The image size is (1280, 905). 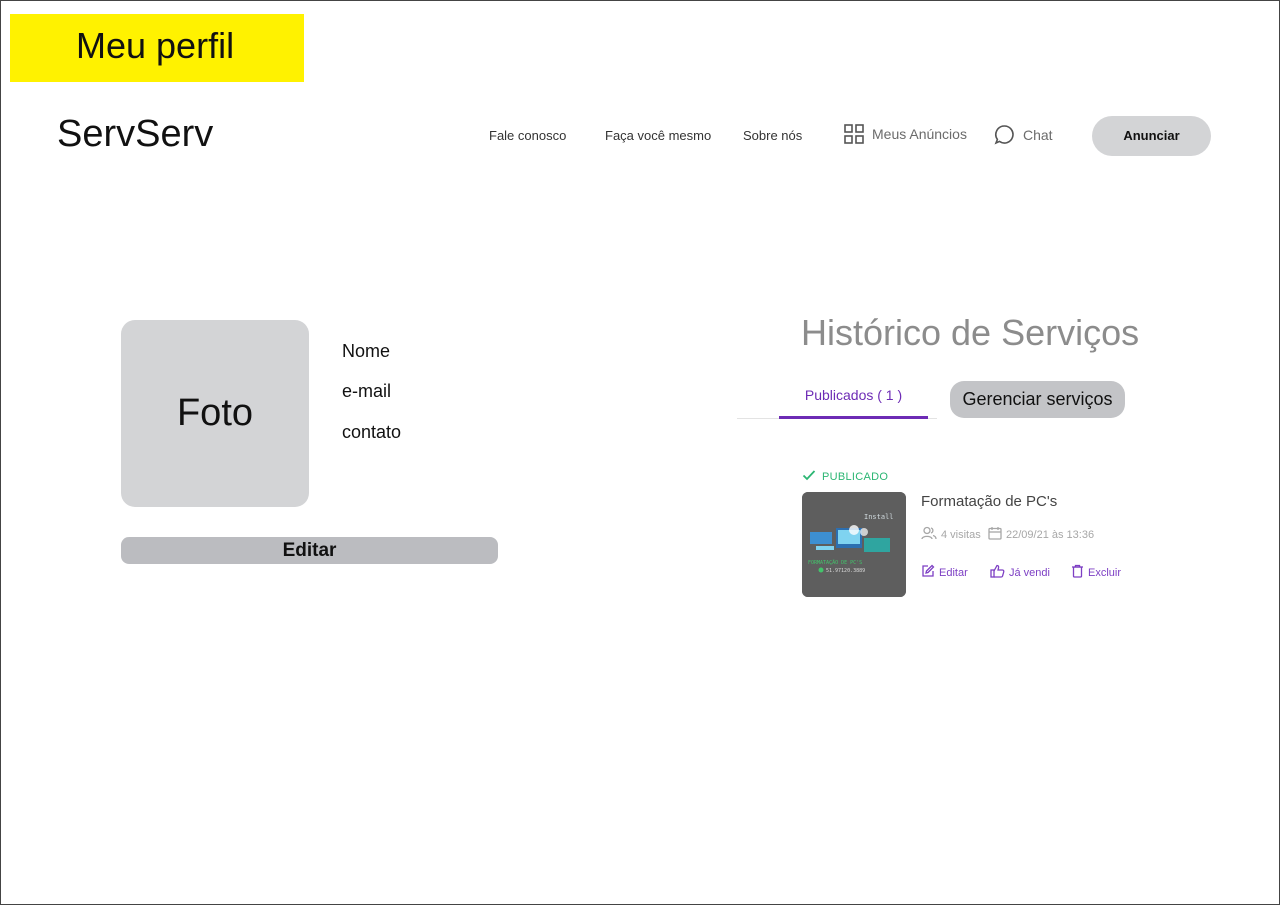 I want to click on profile-contact: contato, so click(x=372, y=432).